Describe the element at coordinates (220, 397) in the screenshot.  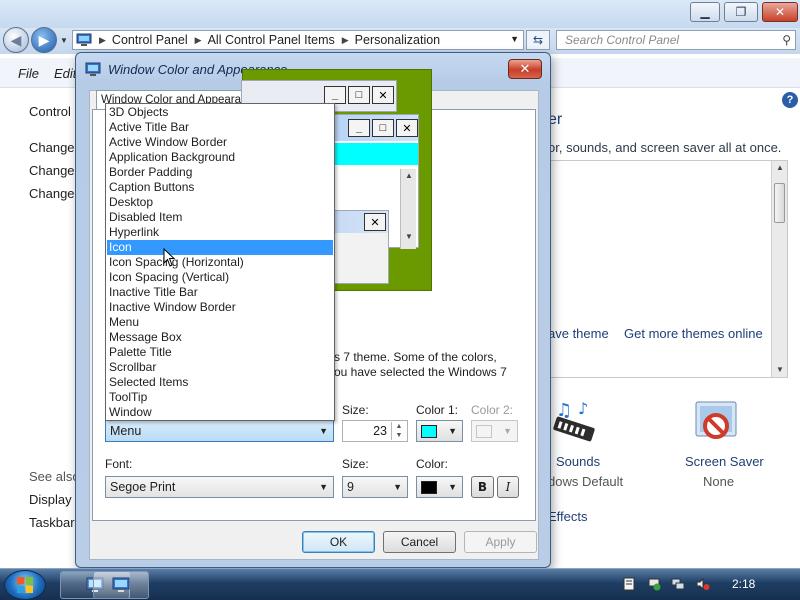
I see `dropdown-option: ToolTip` at that location.